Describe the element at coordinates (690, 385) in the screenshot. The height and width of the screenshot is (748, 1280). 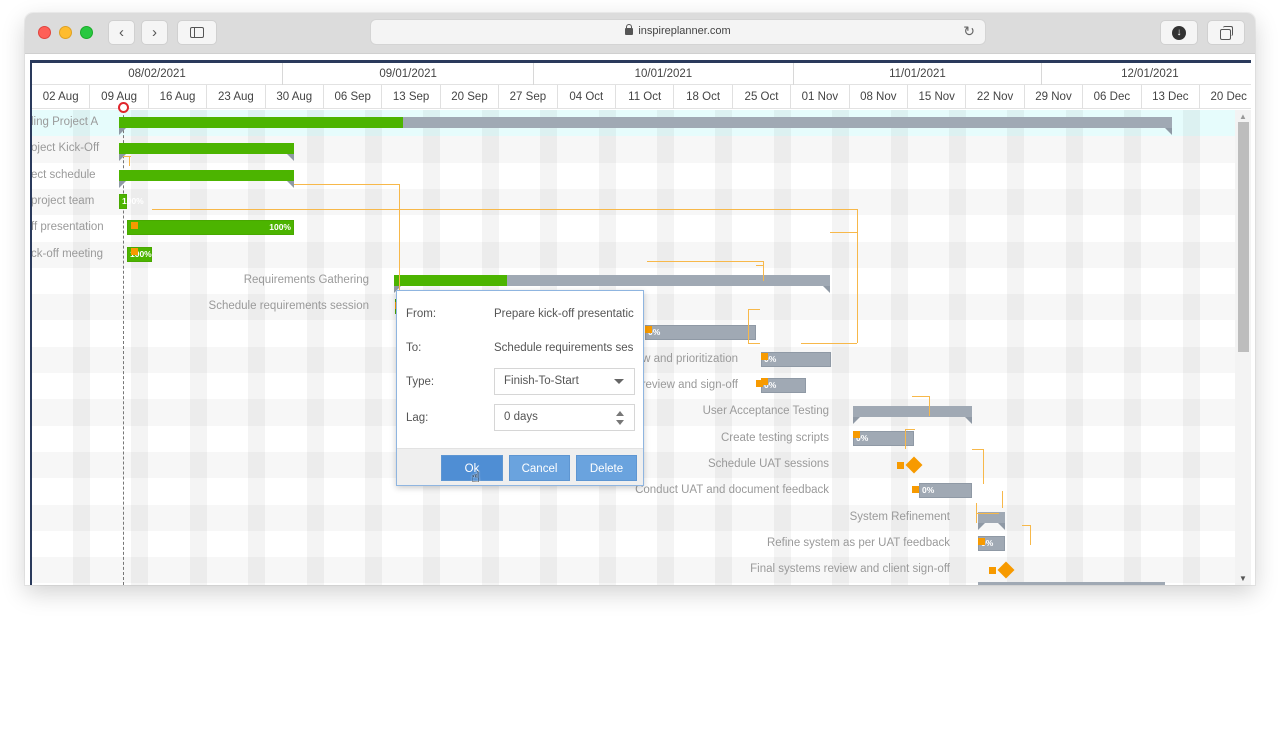
I see `task-label: review and sign-off` at that location.